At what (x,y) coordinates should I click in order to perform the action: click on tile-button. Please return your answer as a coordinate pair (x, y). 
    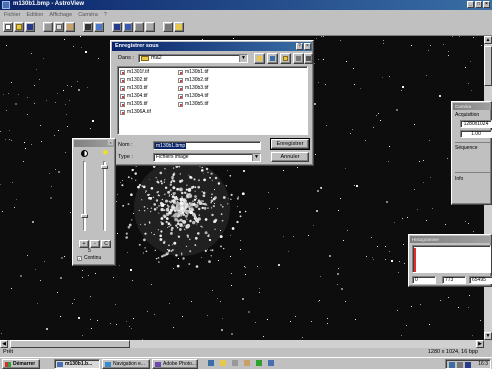
    Looking at the image, I should click on (150, 27).